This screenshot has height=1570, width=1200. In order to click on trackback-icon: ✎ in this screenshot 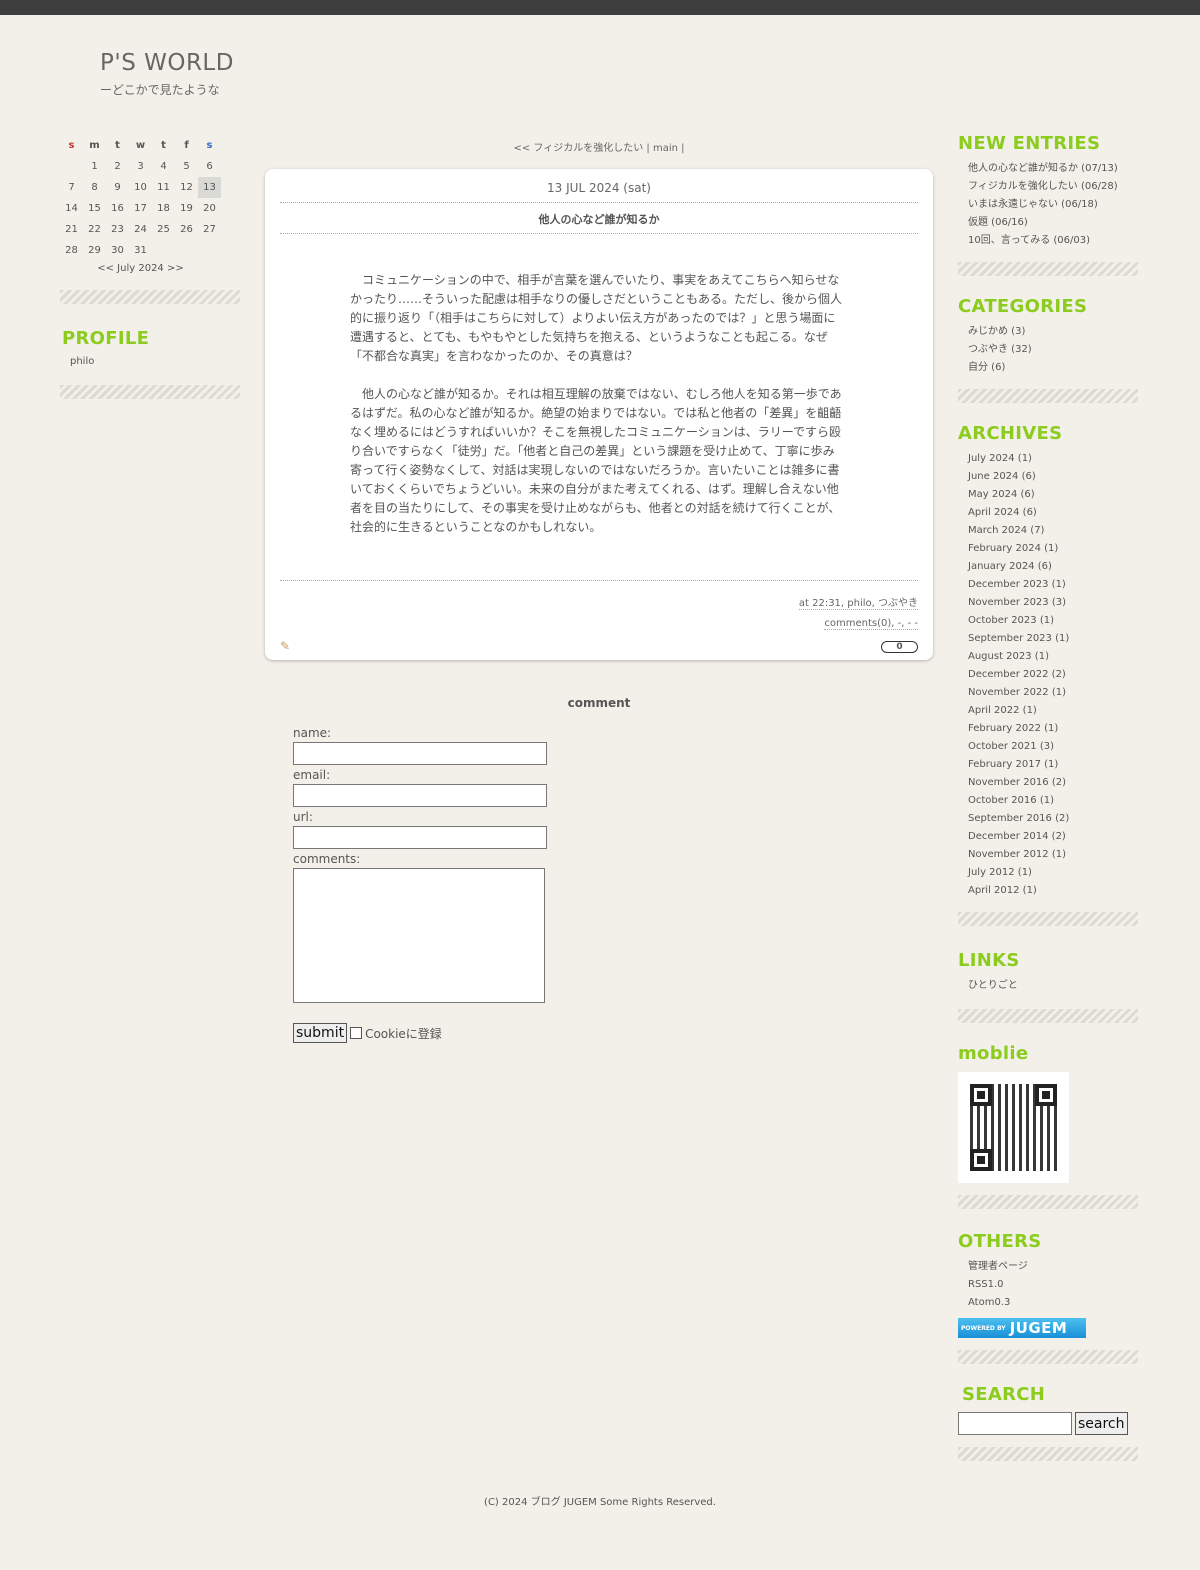, I will do `click(285, 646)`.